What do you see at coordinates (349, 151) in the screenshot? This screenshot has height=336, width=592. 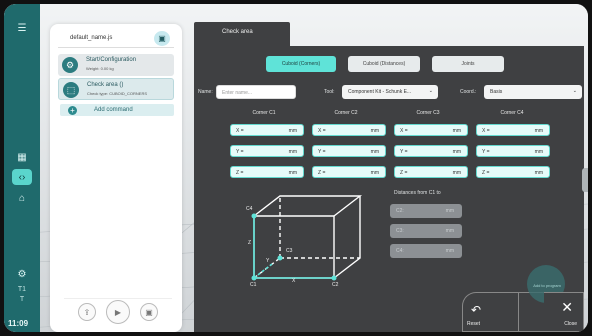 I see `c2-y-field: Y = mm` at bounding box center [349, 151].